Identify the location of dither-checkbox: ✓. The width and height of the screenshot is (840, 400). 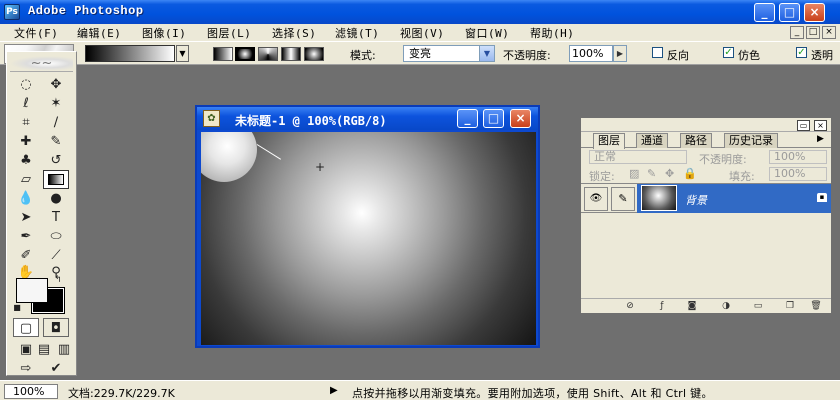
(728, 52).